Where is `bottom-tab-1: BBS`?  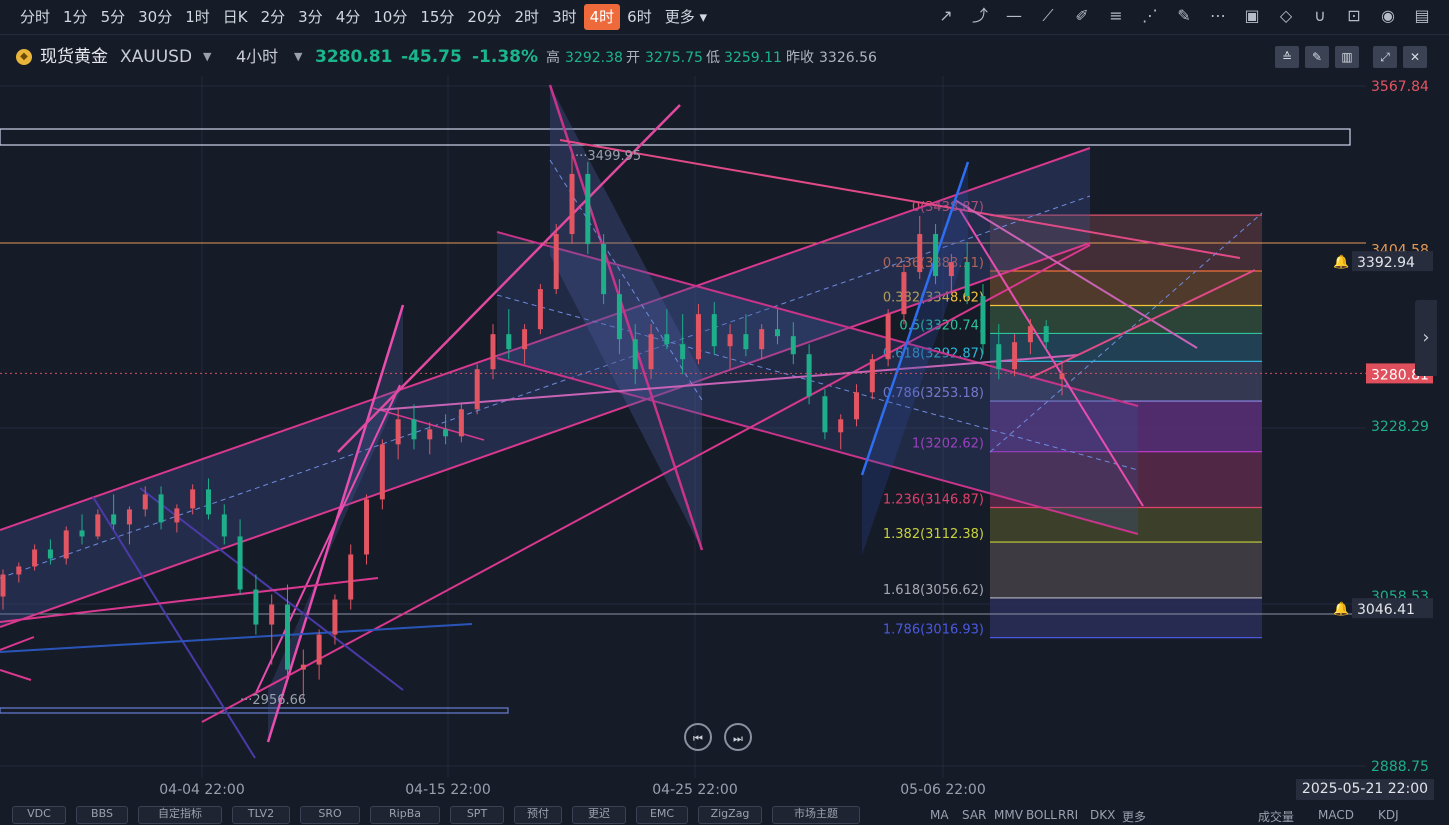
bottom-tab-1: BBS is located at coordinates (102, 815).